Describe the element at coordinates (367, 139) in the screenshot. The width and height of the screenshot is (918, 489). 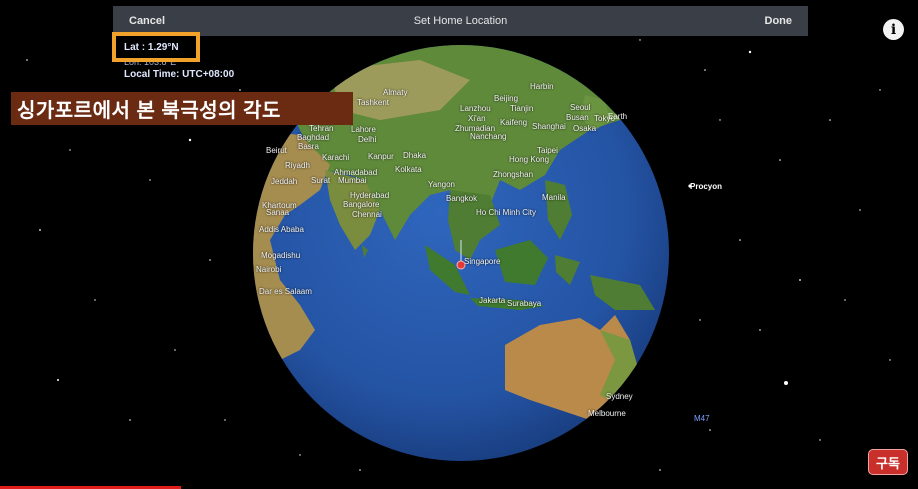
I see `city-label: Delhi` at that location.